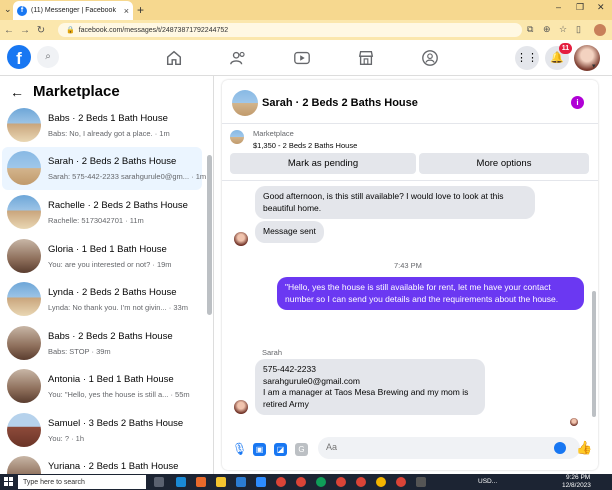  What do you see at coordinates (323, 163) in the screenshot?
I see `mark-as-pending-button: Mark as pending` at bounding box center [323, 163].